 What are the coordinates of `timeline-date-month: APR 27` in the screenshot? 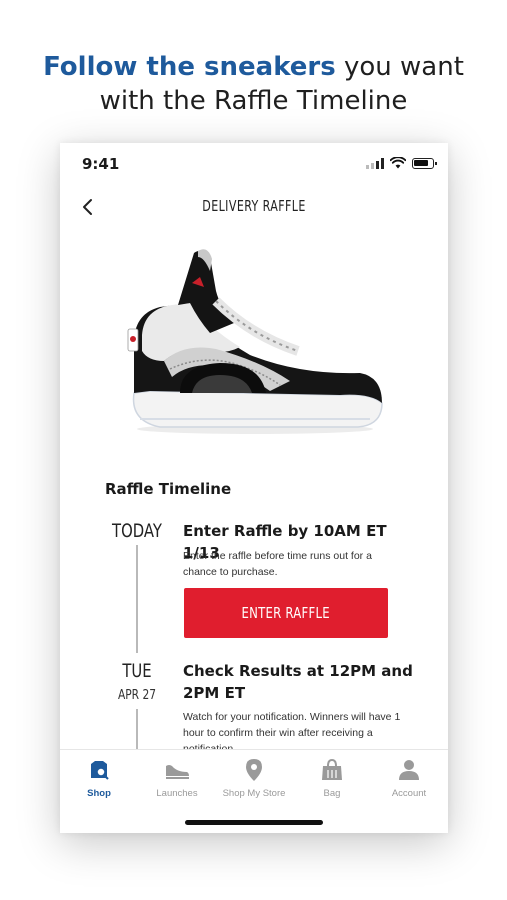 It's located at (137, 695).